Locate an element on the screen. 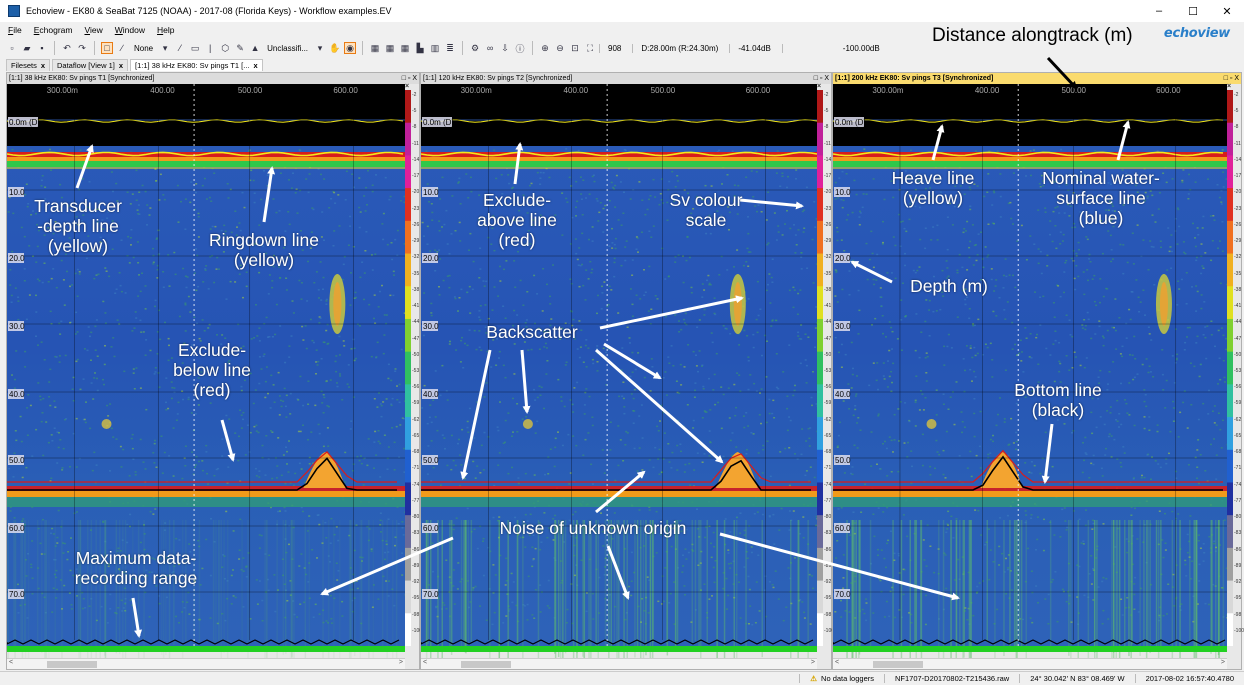 This screenshot has height=685, width=1244. settings-icon: ⚙ is located at coordinates (475, 48).